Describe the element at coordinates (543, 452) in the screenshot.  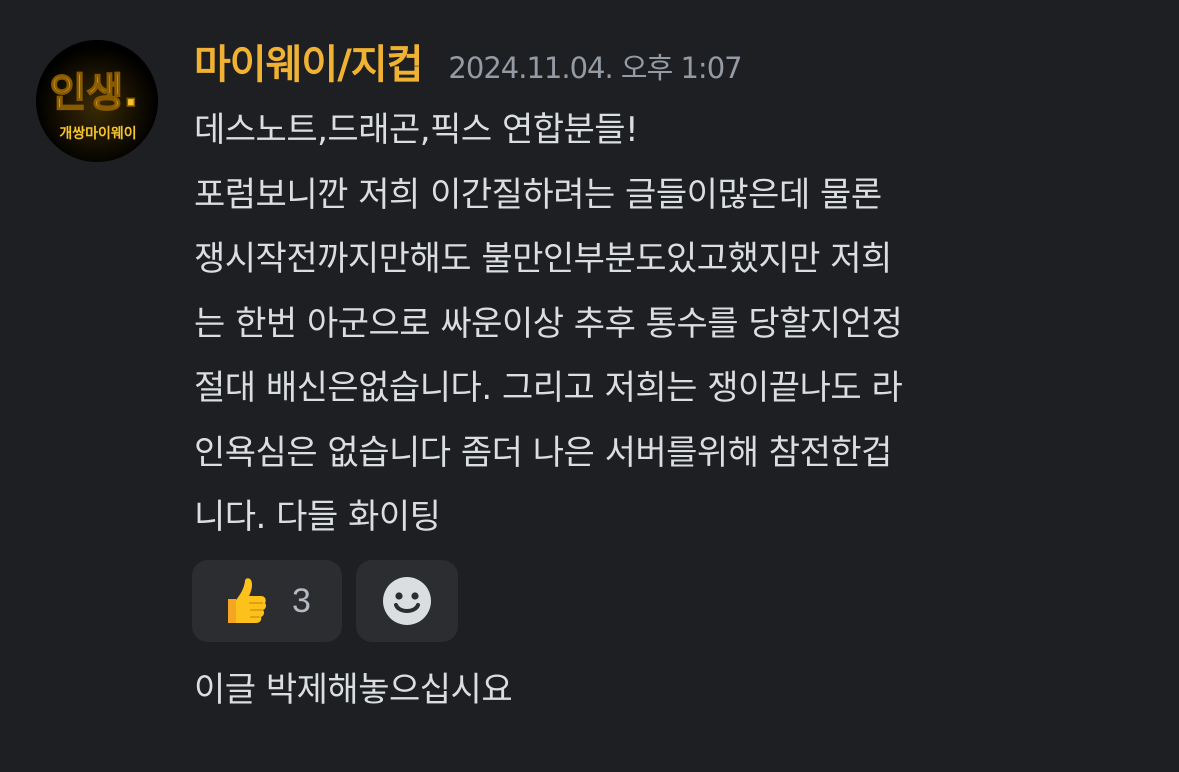
I see `message-line: 인욕심은 없습니다 좀더 나은 서버를위해 참전한겁` at that location.